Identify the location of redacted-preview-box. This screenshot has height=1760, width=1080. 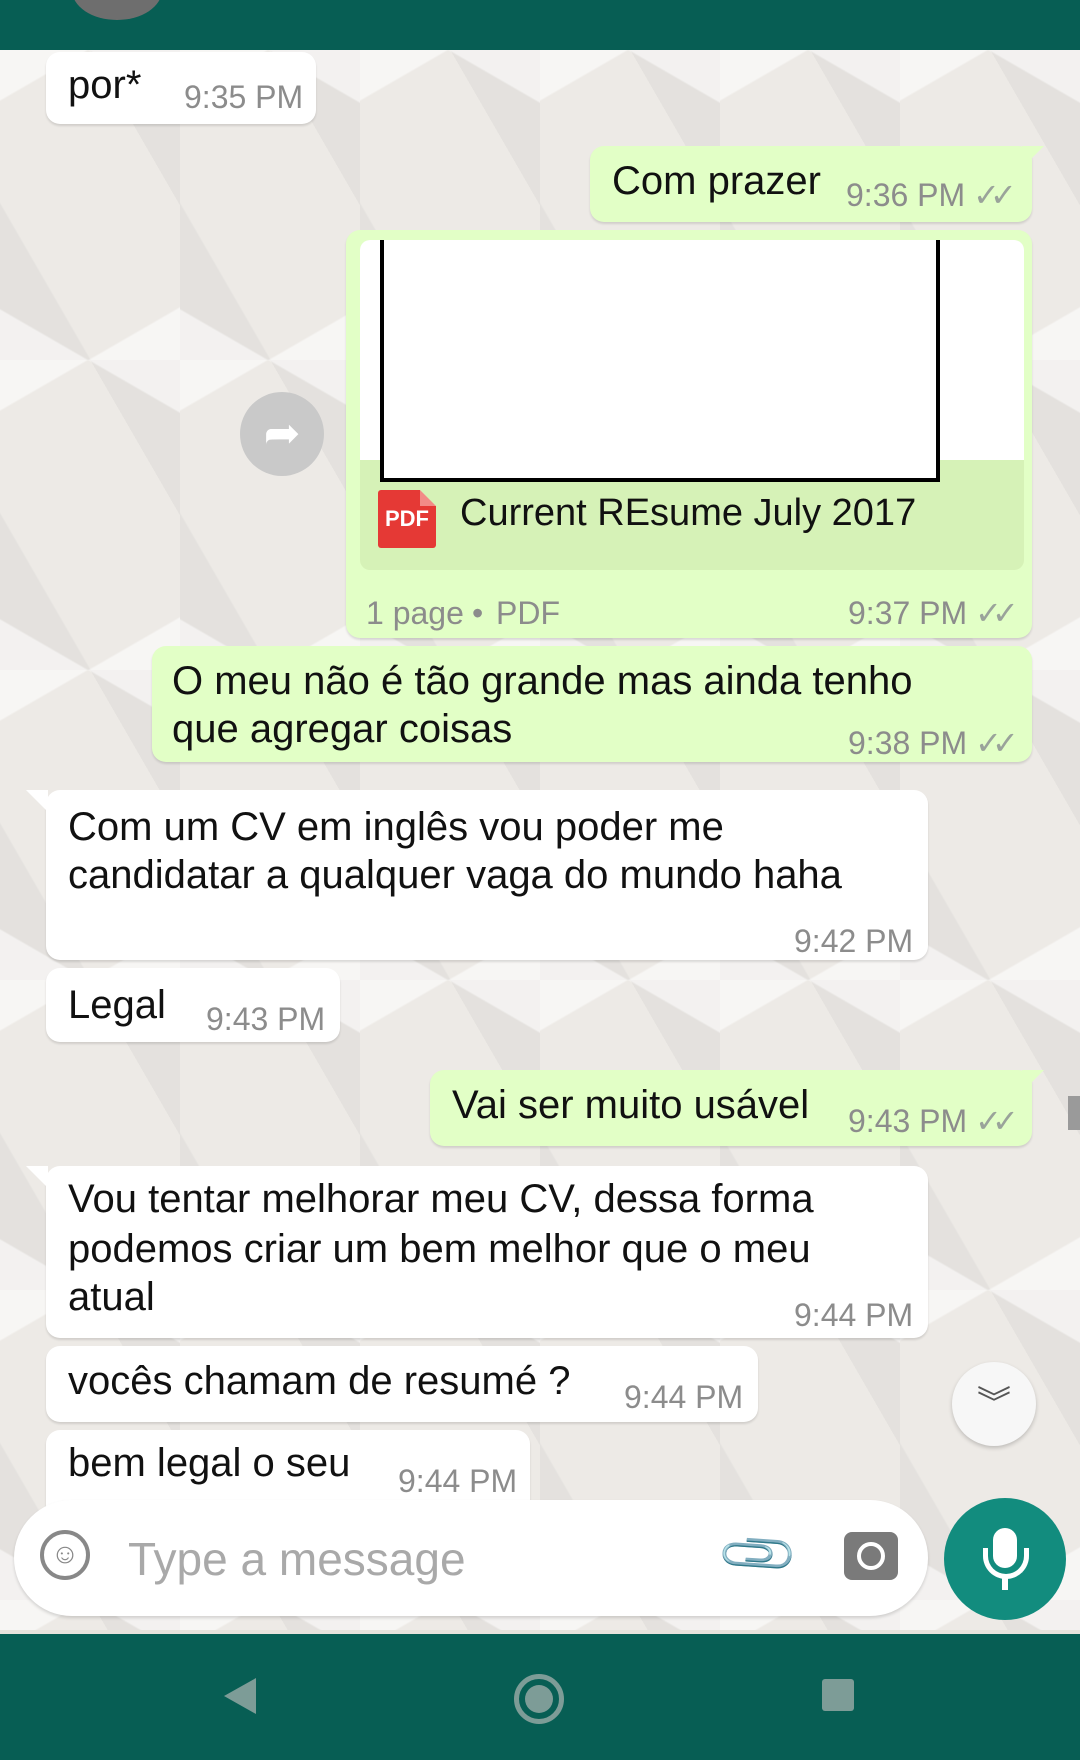
(660, 361).